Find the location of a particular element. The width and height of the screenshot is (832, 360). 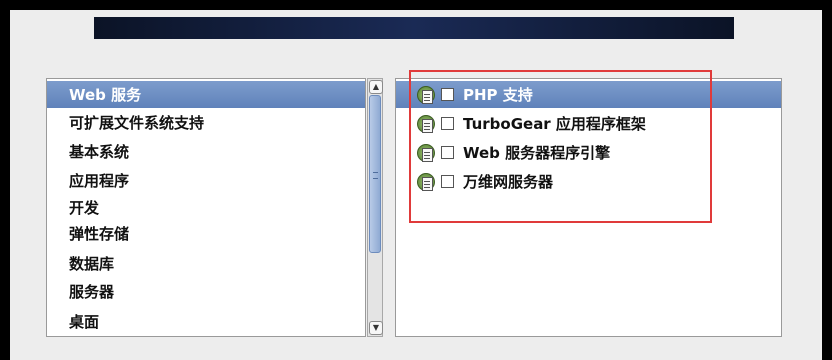

chevron-down-icon: ▼ is located at coordinates (376, 328).